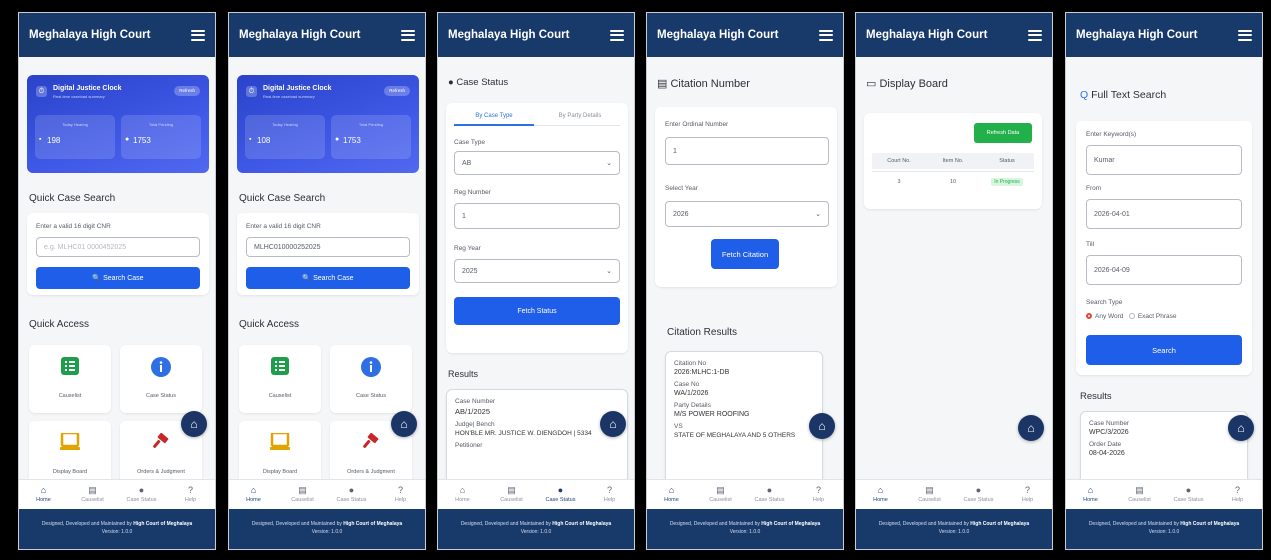 Image resolution: width=1271 pixels, height=560 pixels. I want to click on nav-label: Case Status, so click(769, 500).